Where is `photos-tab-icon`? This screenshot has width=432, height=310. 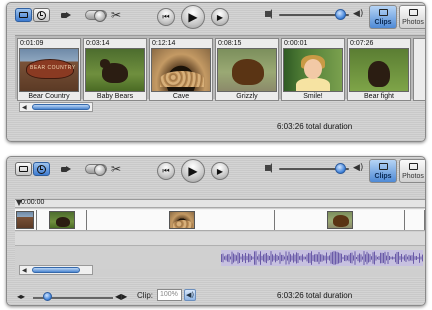 photos-tab-icon is located at coordinates (413, 166).